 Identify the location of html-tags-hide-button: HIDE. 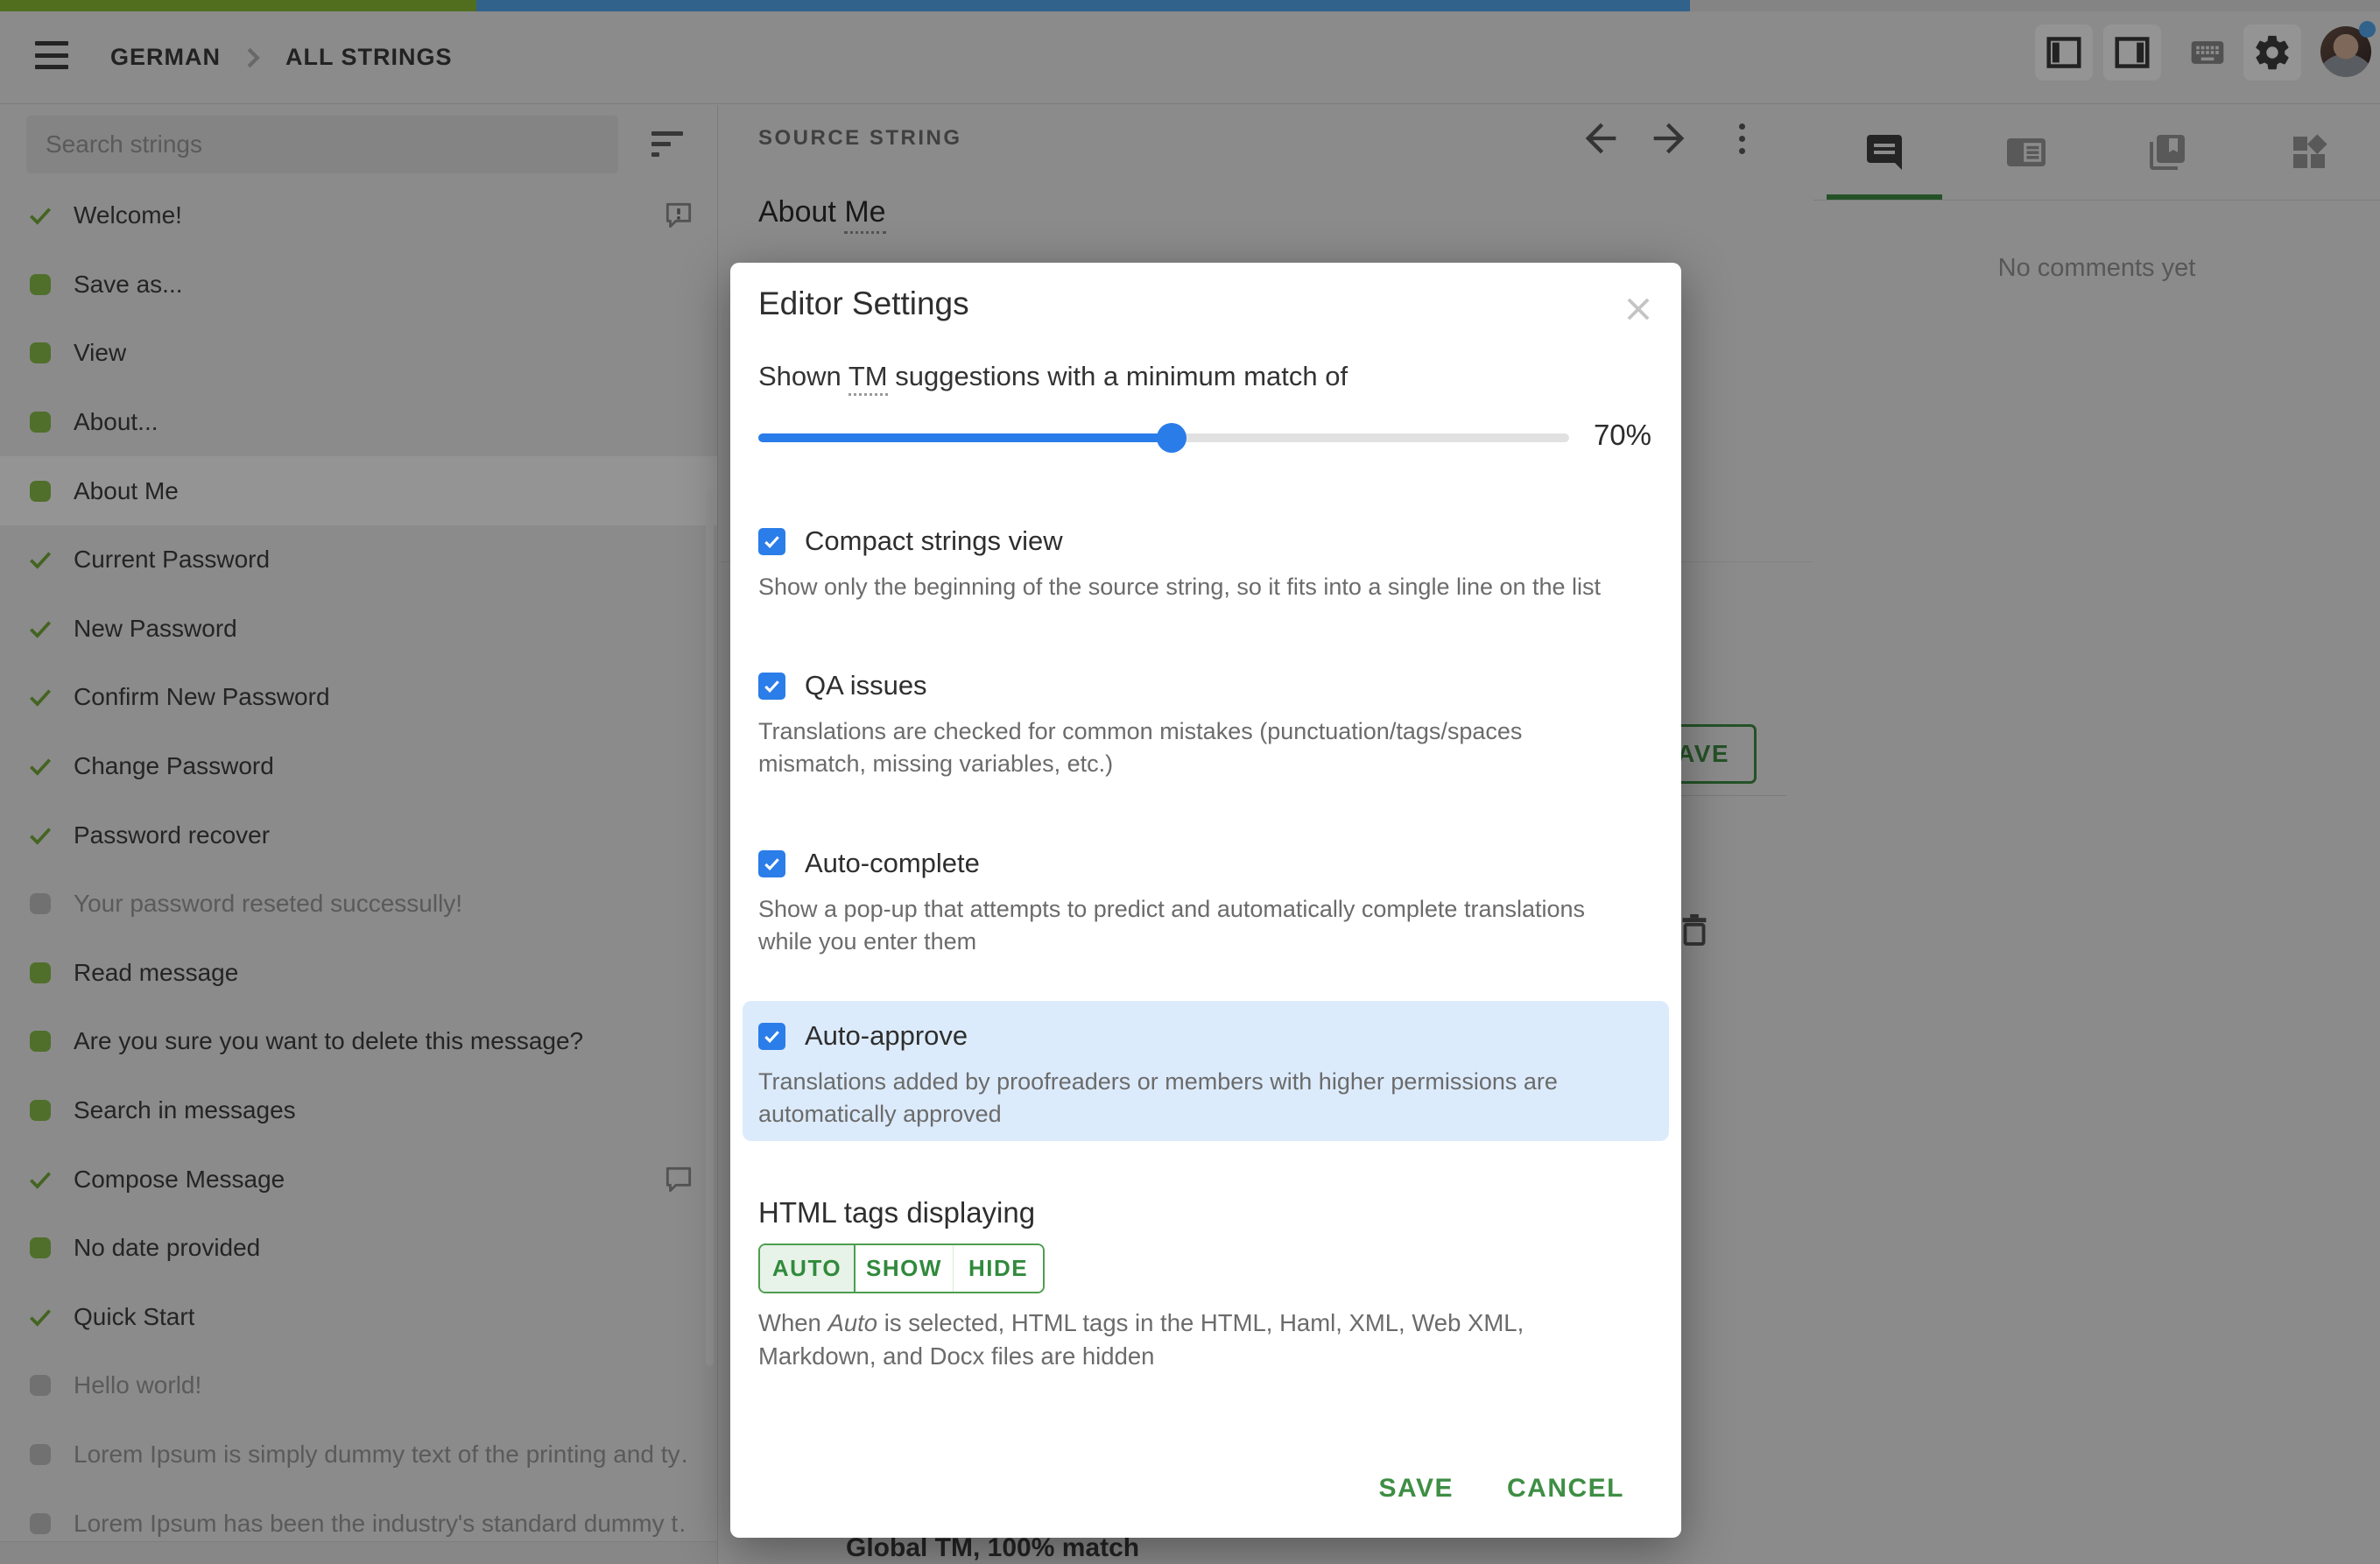
(998, 1268).